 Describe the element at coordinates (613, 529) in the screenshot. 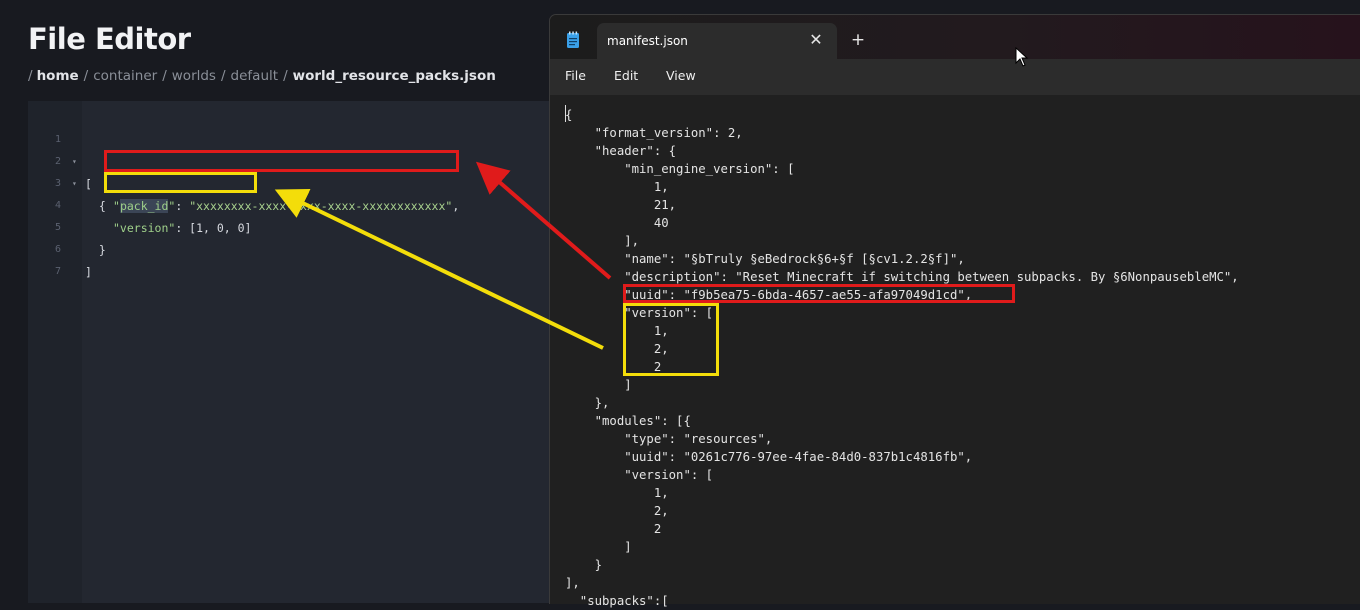

I see `notepad-line: 2` at that location.